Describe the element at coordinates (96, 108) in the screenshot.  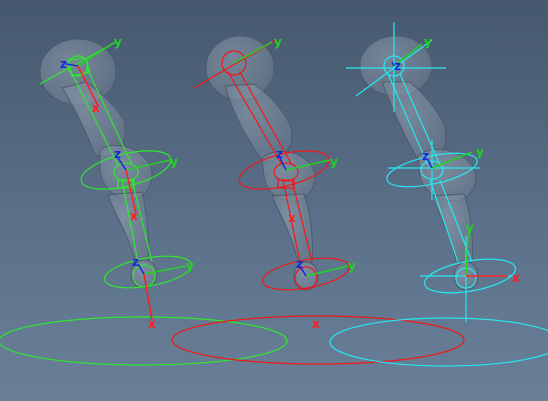
I see `green-top-x-label: x` at that location.